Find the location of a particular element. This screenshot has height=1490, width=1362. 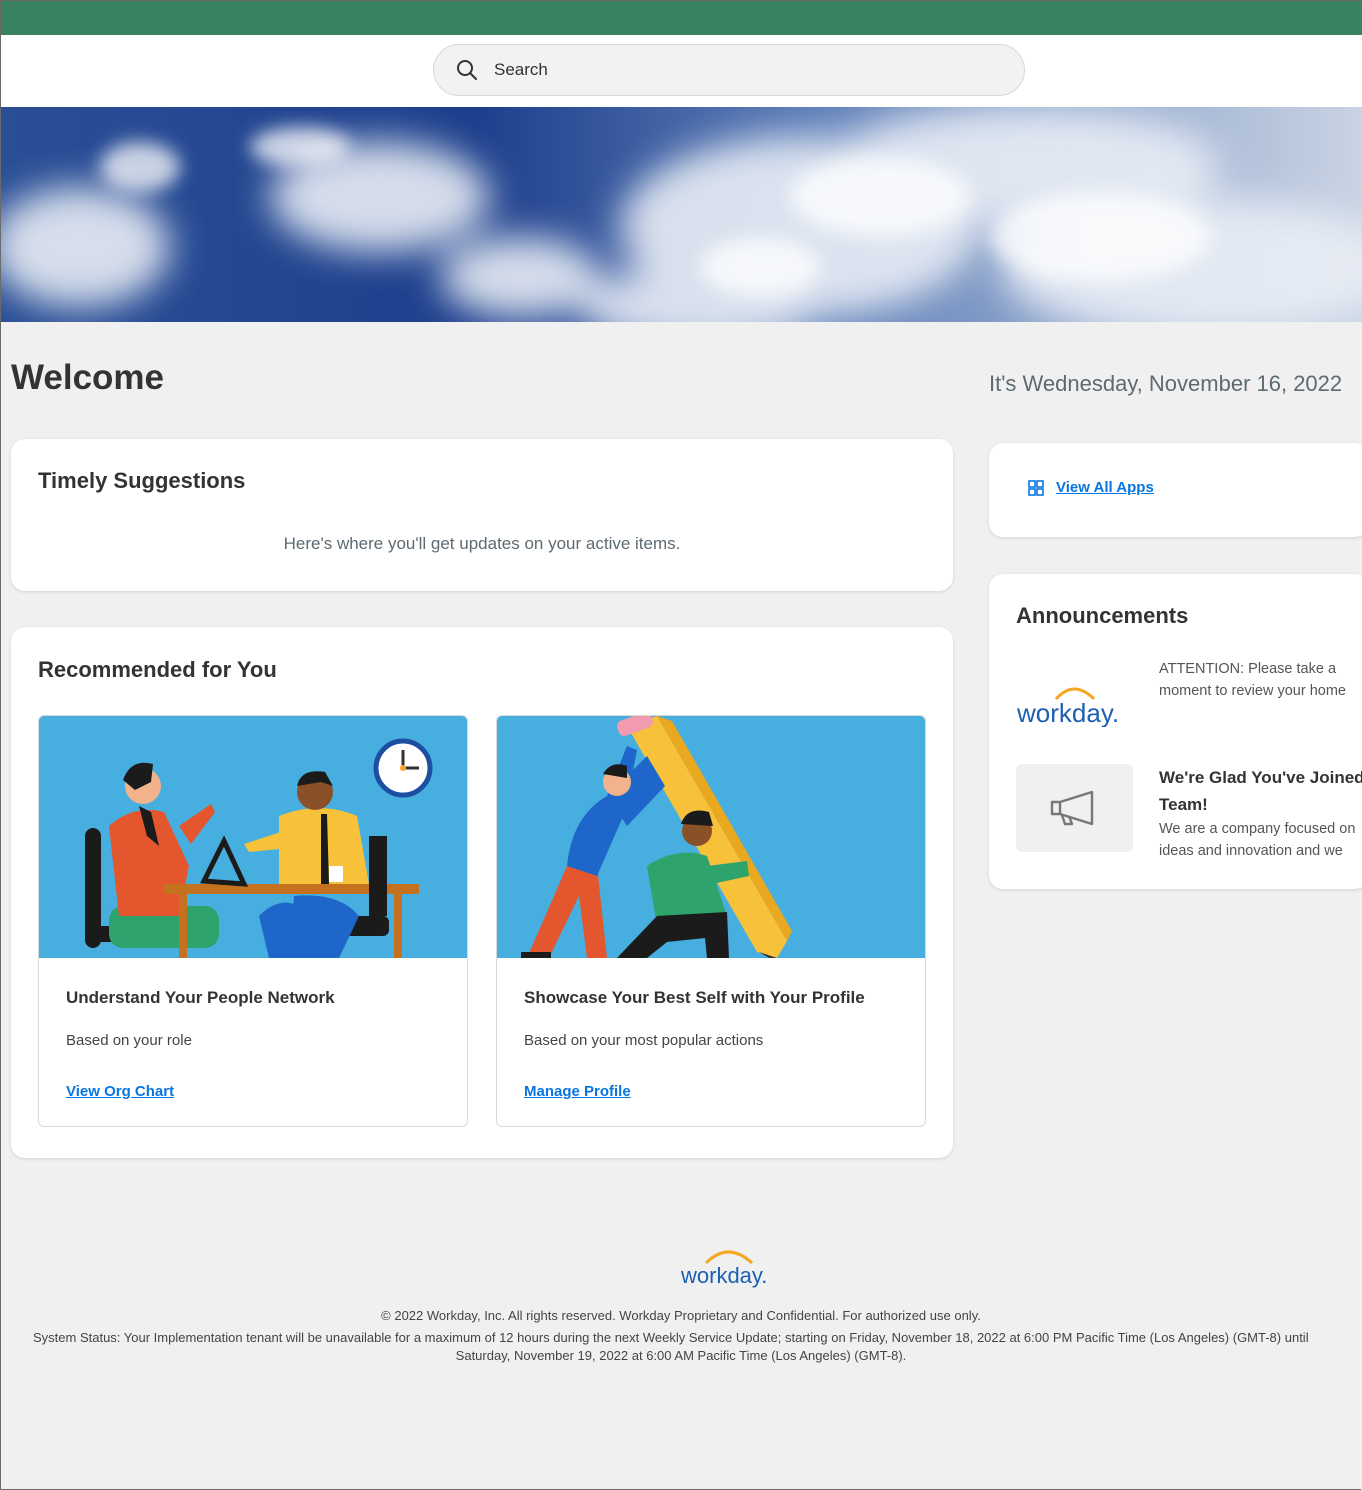

recommendation-subtitle: Based on your role is located at coordinates (129, 1040).